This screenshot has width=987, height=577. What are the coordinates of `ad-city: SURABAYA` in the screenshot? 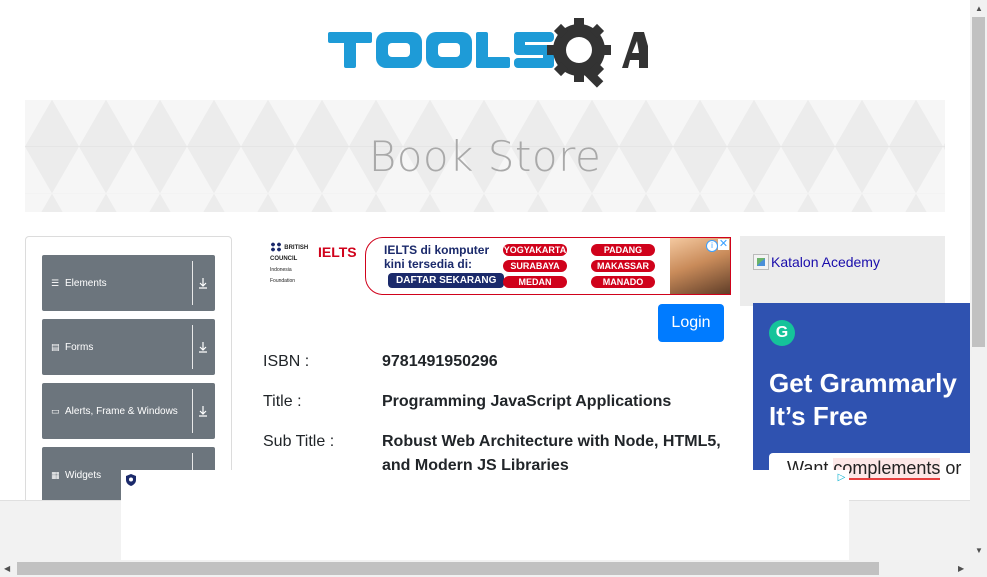 It's located at (535, 266).